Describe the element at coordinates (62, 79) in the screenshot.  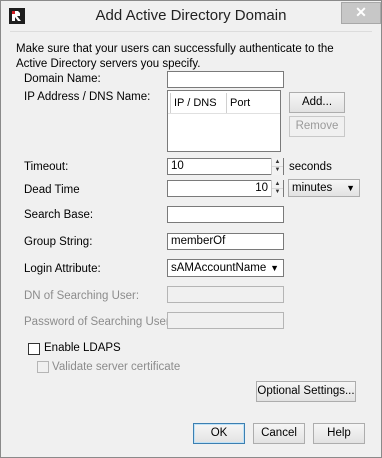
I see `domain-name-label: Domain Name:` at that location.